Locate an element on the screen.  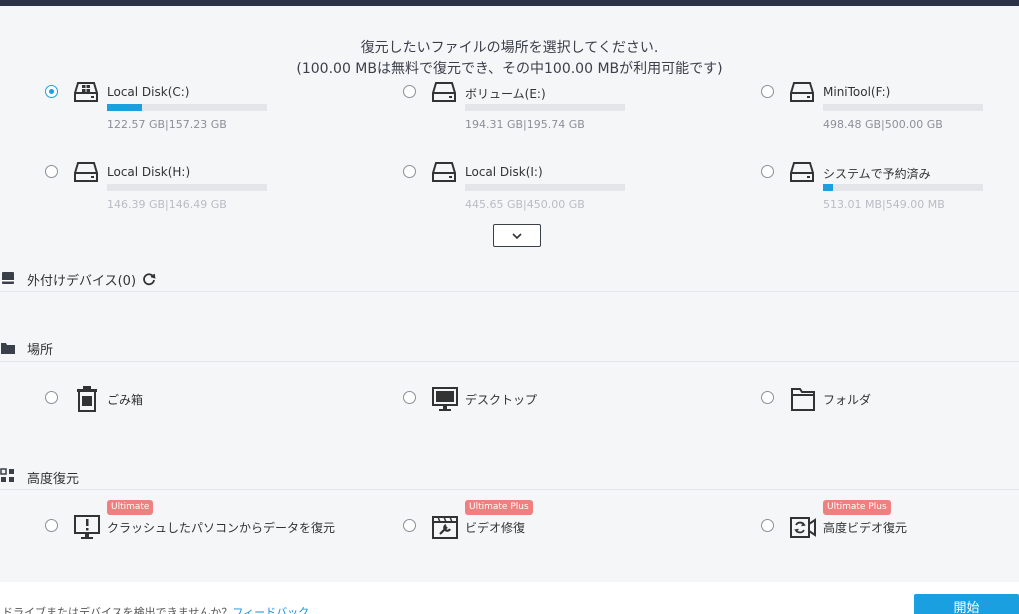
location-label-desktop: デスクトップ is located at coordinates (501, 400).